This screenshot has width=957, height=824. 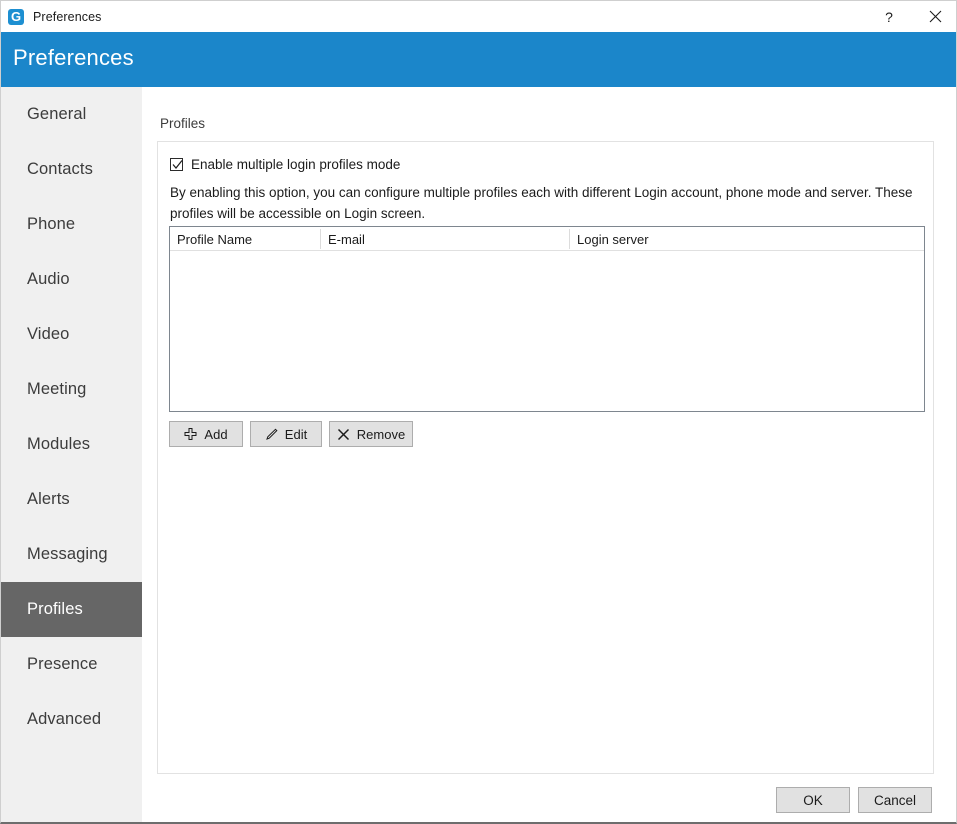 I want to click on column-header-label: E-mail, so click(x=346, y=239).